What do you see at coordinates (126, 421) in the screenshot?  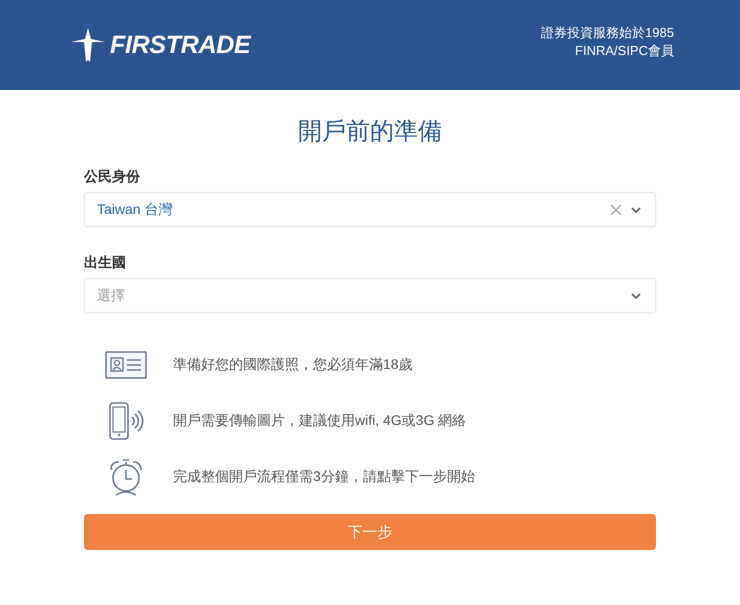 I see `phone-signal-icon` at bounding box center [126, 421].